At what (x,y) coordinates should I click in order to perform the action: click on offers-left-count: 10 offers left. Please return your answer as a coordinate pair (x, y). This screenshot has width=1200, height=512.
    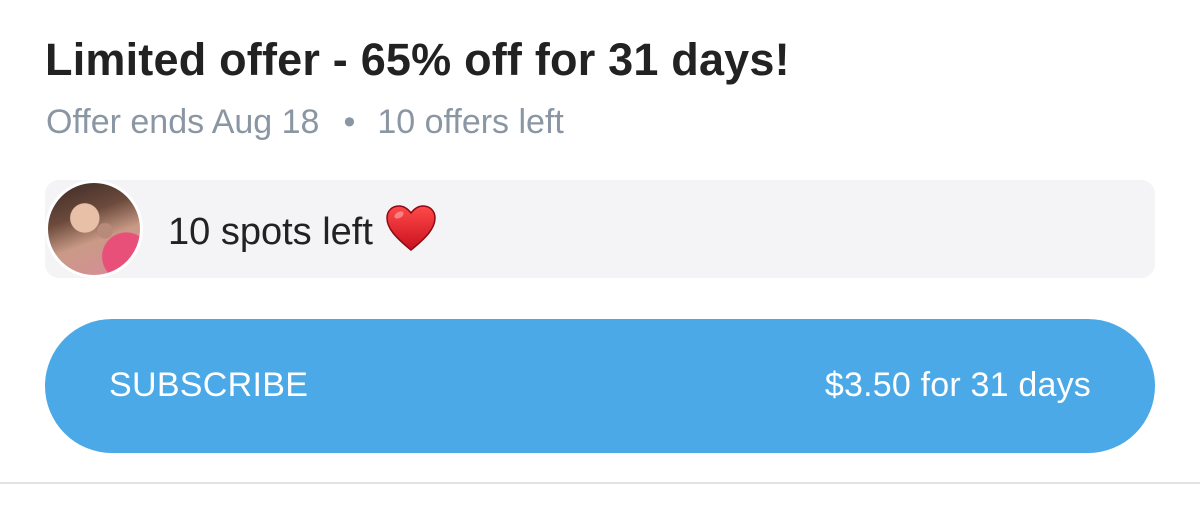
    Looking at the image, I should click on (470, 122).